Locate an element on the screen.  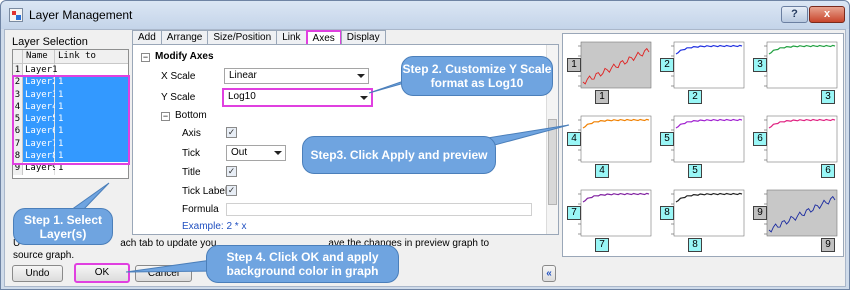
formula-input is located at coordinates (379, 209).